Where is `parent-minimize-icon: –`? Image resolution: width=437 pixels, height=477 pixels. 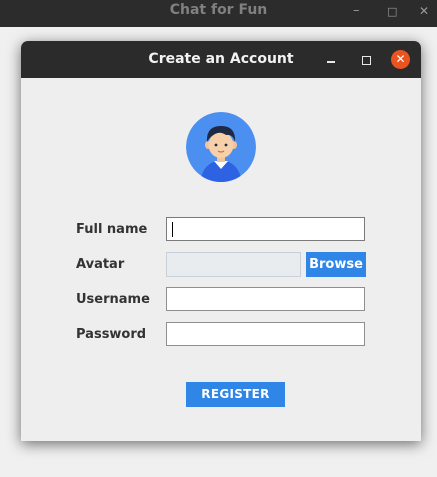 parent-minimize-icon: – is located at coordinates (356, 13).